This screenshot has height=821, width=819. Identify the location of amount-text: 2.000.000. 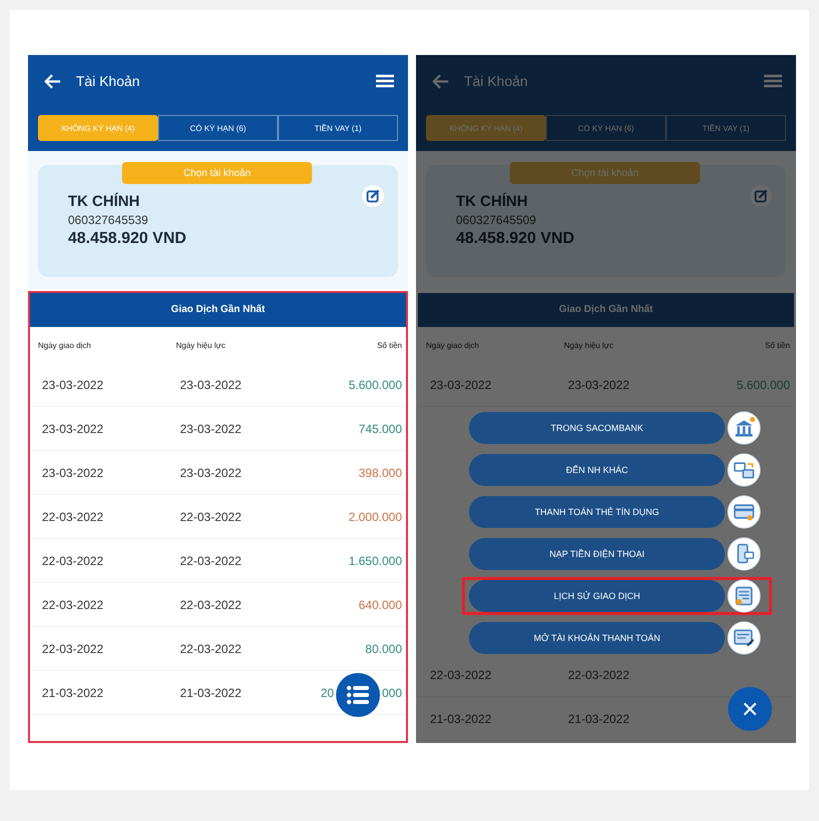
(375, 517).